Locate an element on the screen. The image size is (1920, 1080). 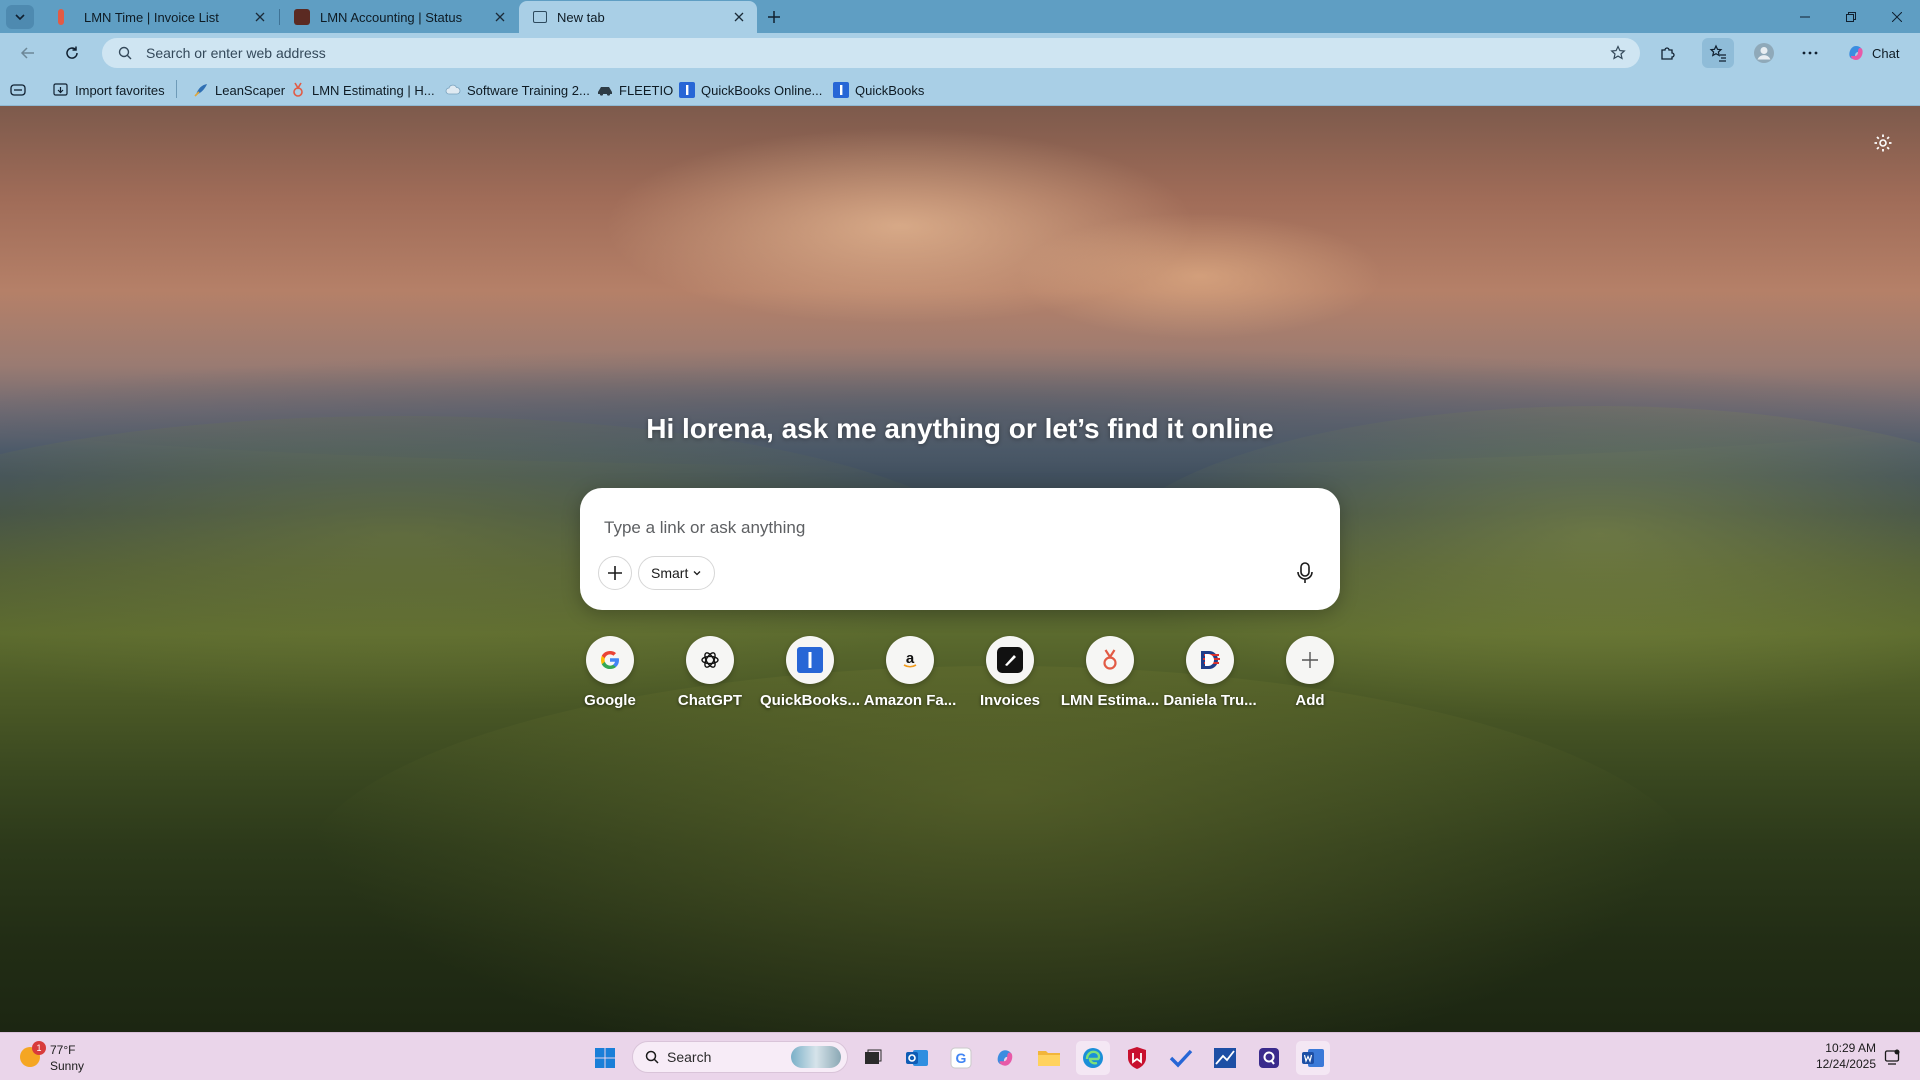
back-button is located at coordinates (28, 53).